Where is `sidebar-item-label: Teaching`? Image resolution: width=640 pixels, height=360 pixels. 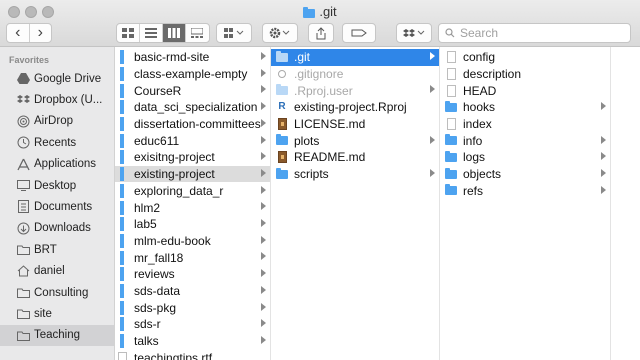
sidebar-item-label: Teaching is located at coordinates (57, 335).